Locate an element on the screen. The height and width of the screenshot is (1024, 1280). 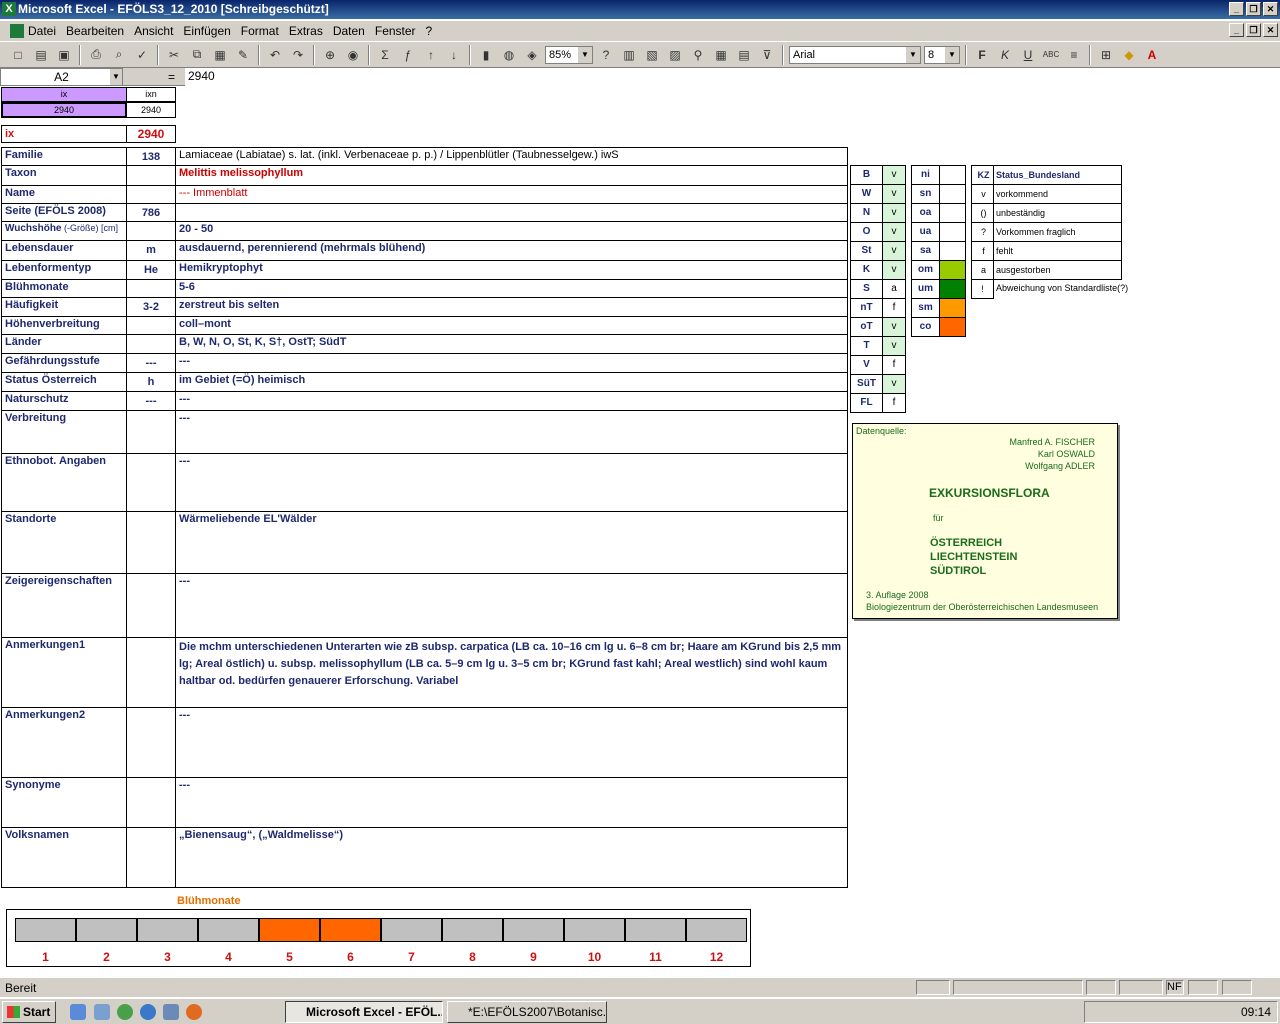
row-label: Gefährdungsstufe is located at coordinates (64, 363).